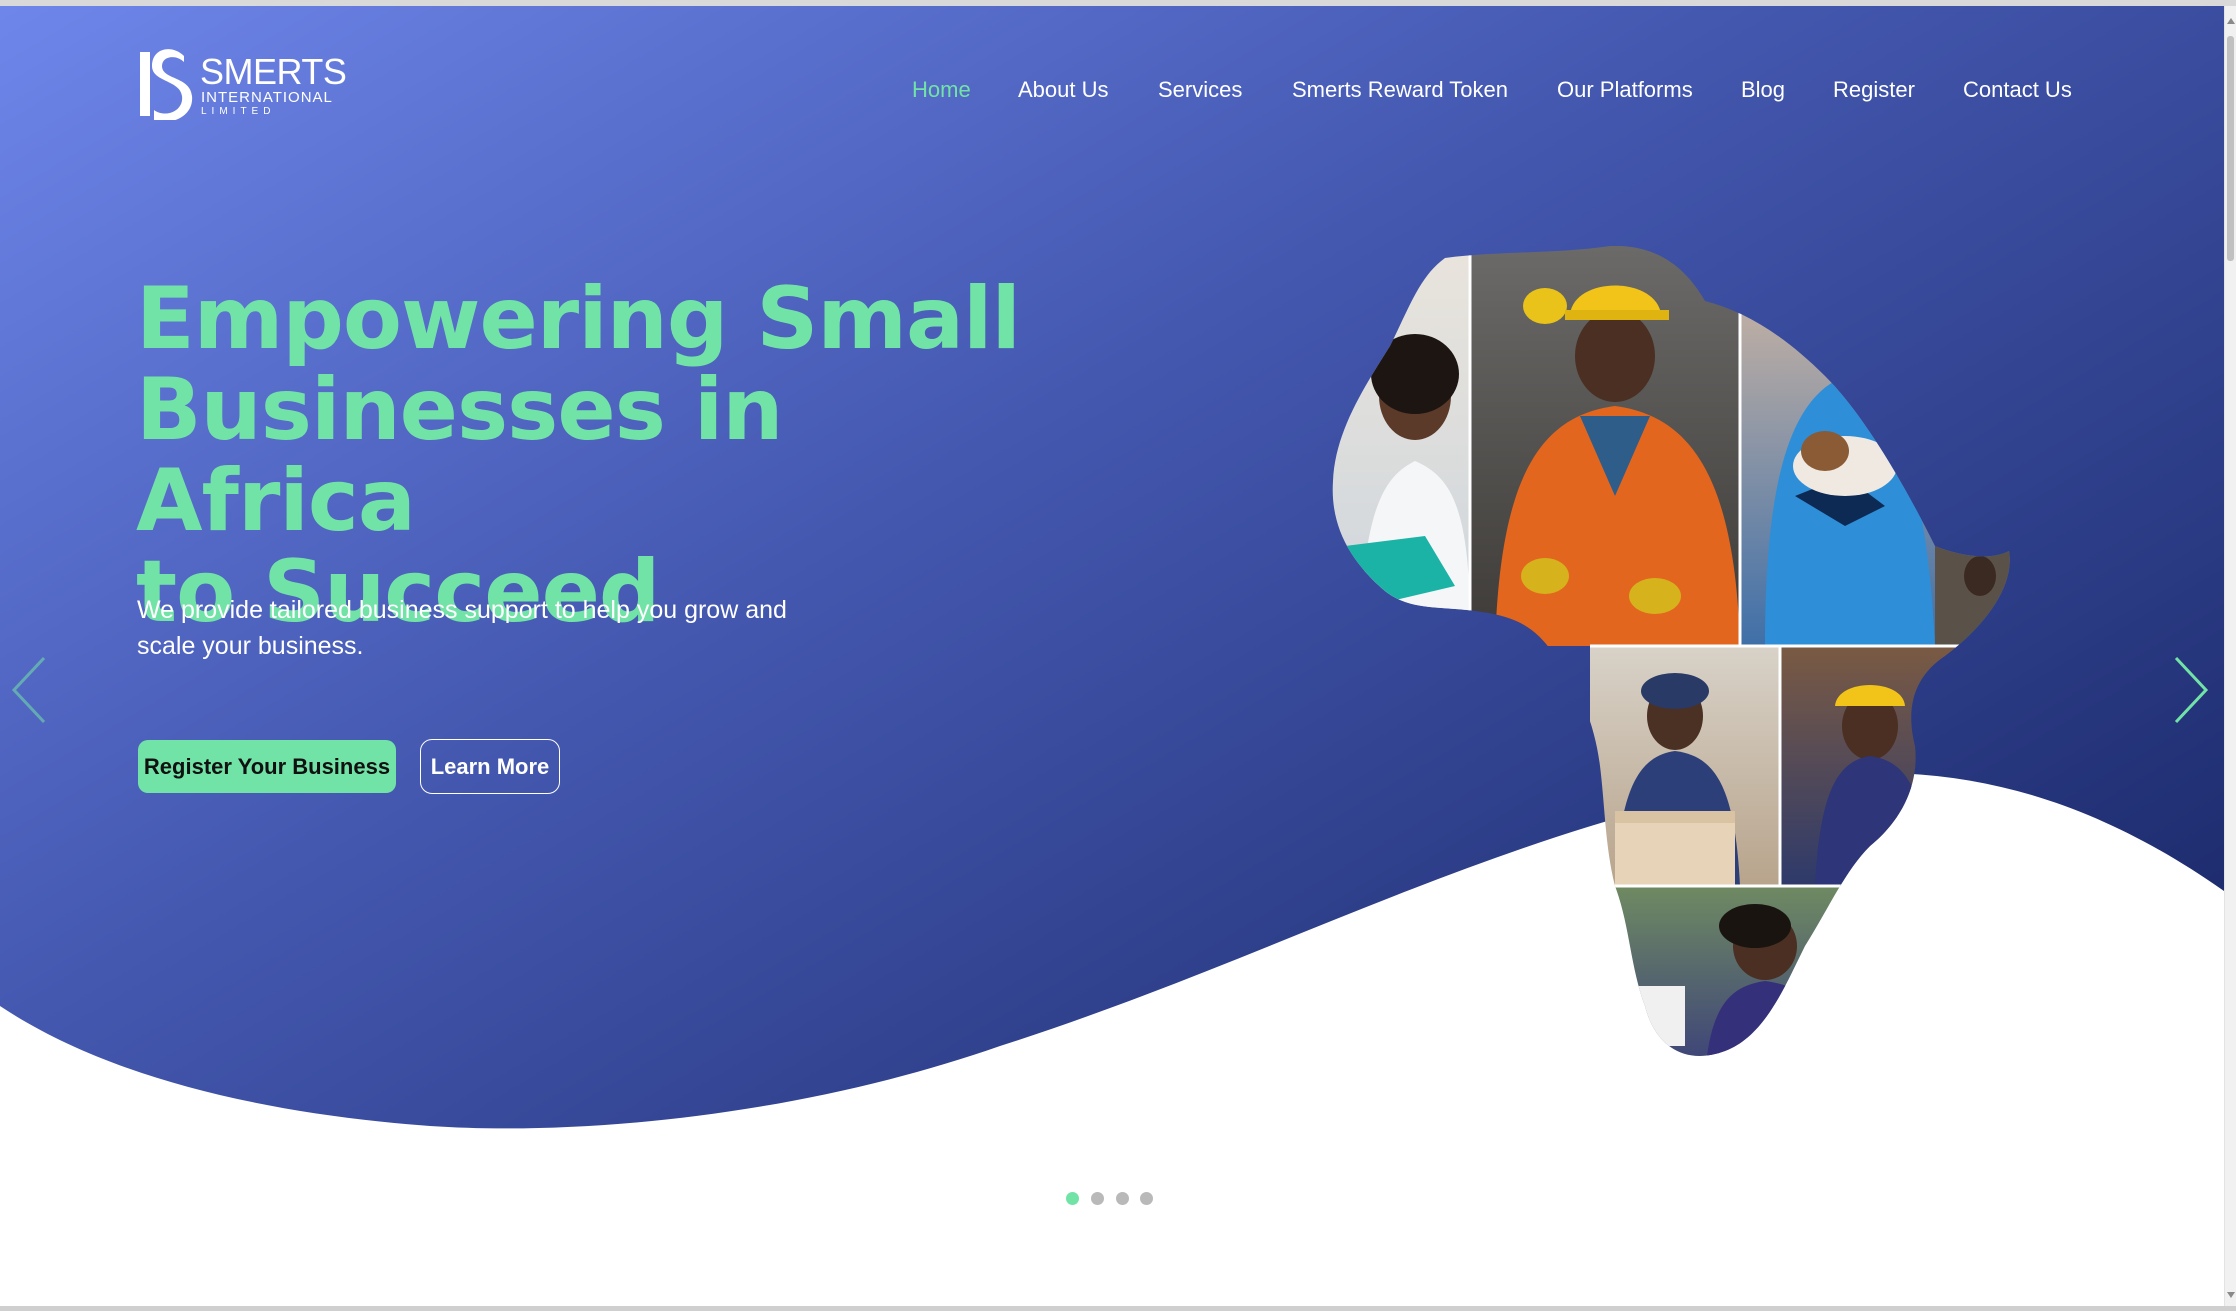  I want to click on chevron-right-icon, so click(2190, 690).